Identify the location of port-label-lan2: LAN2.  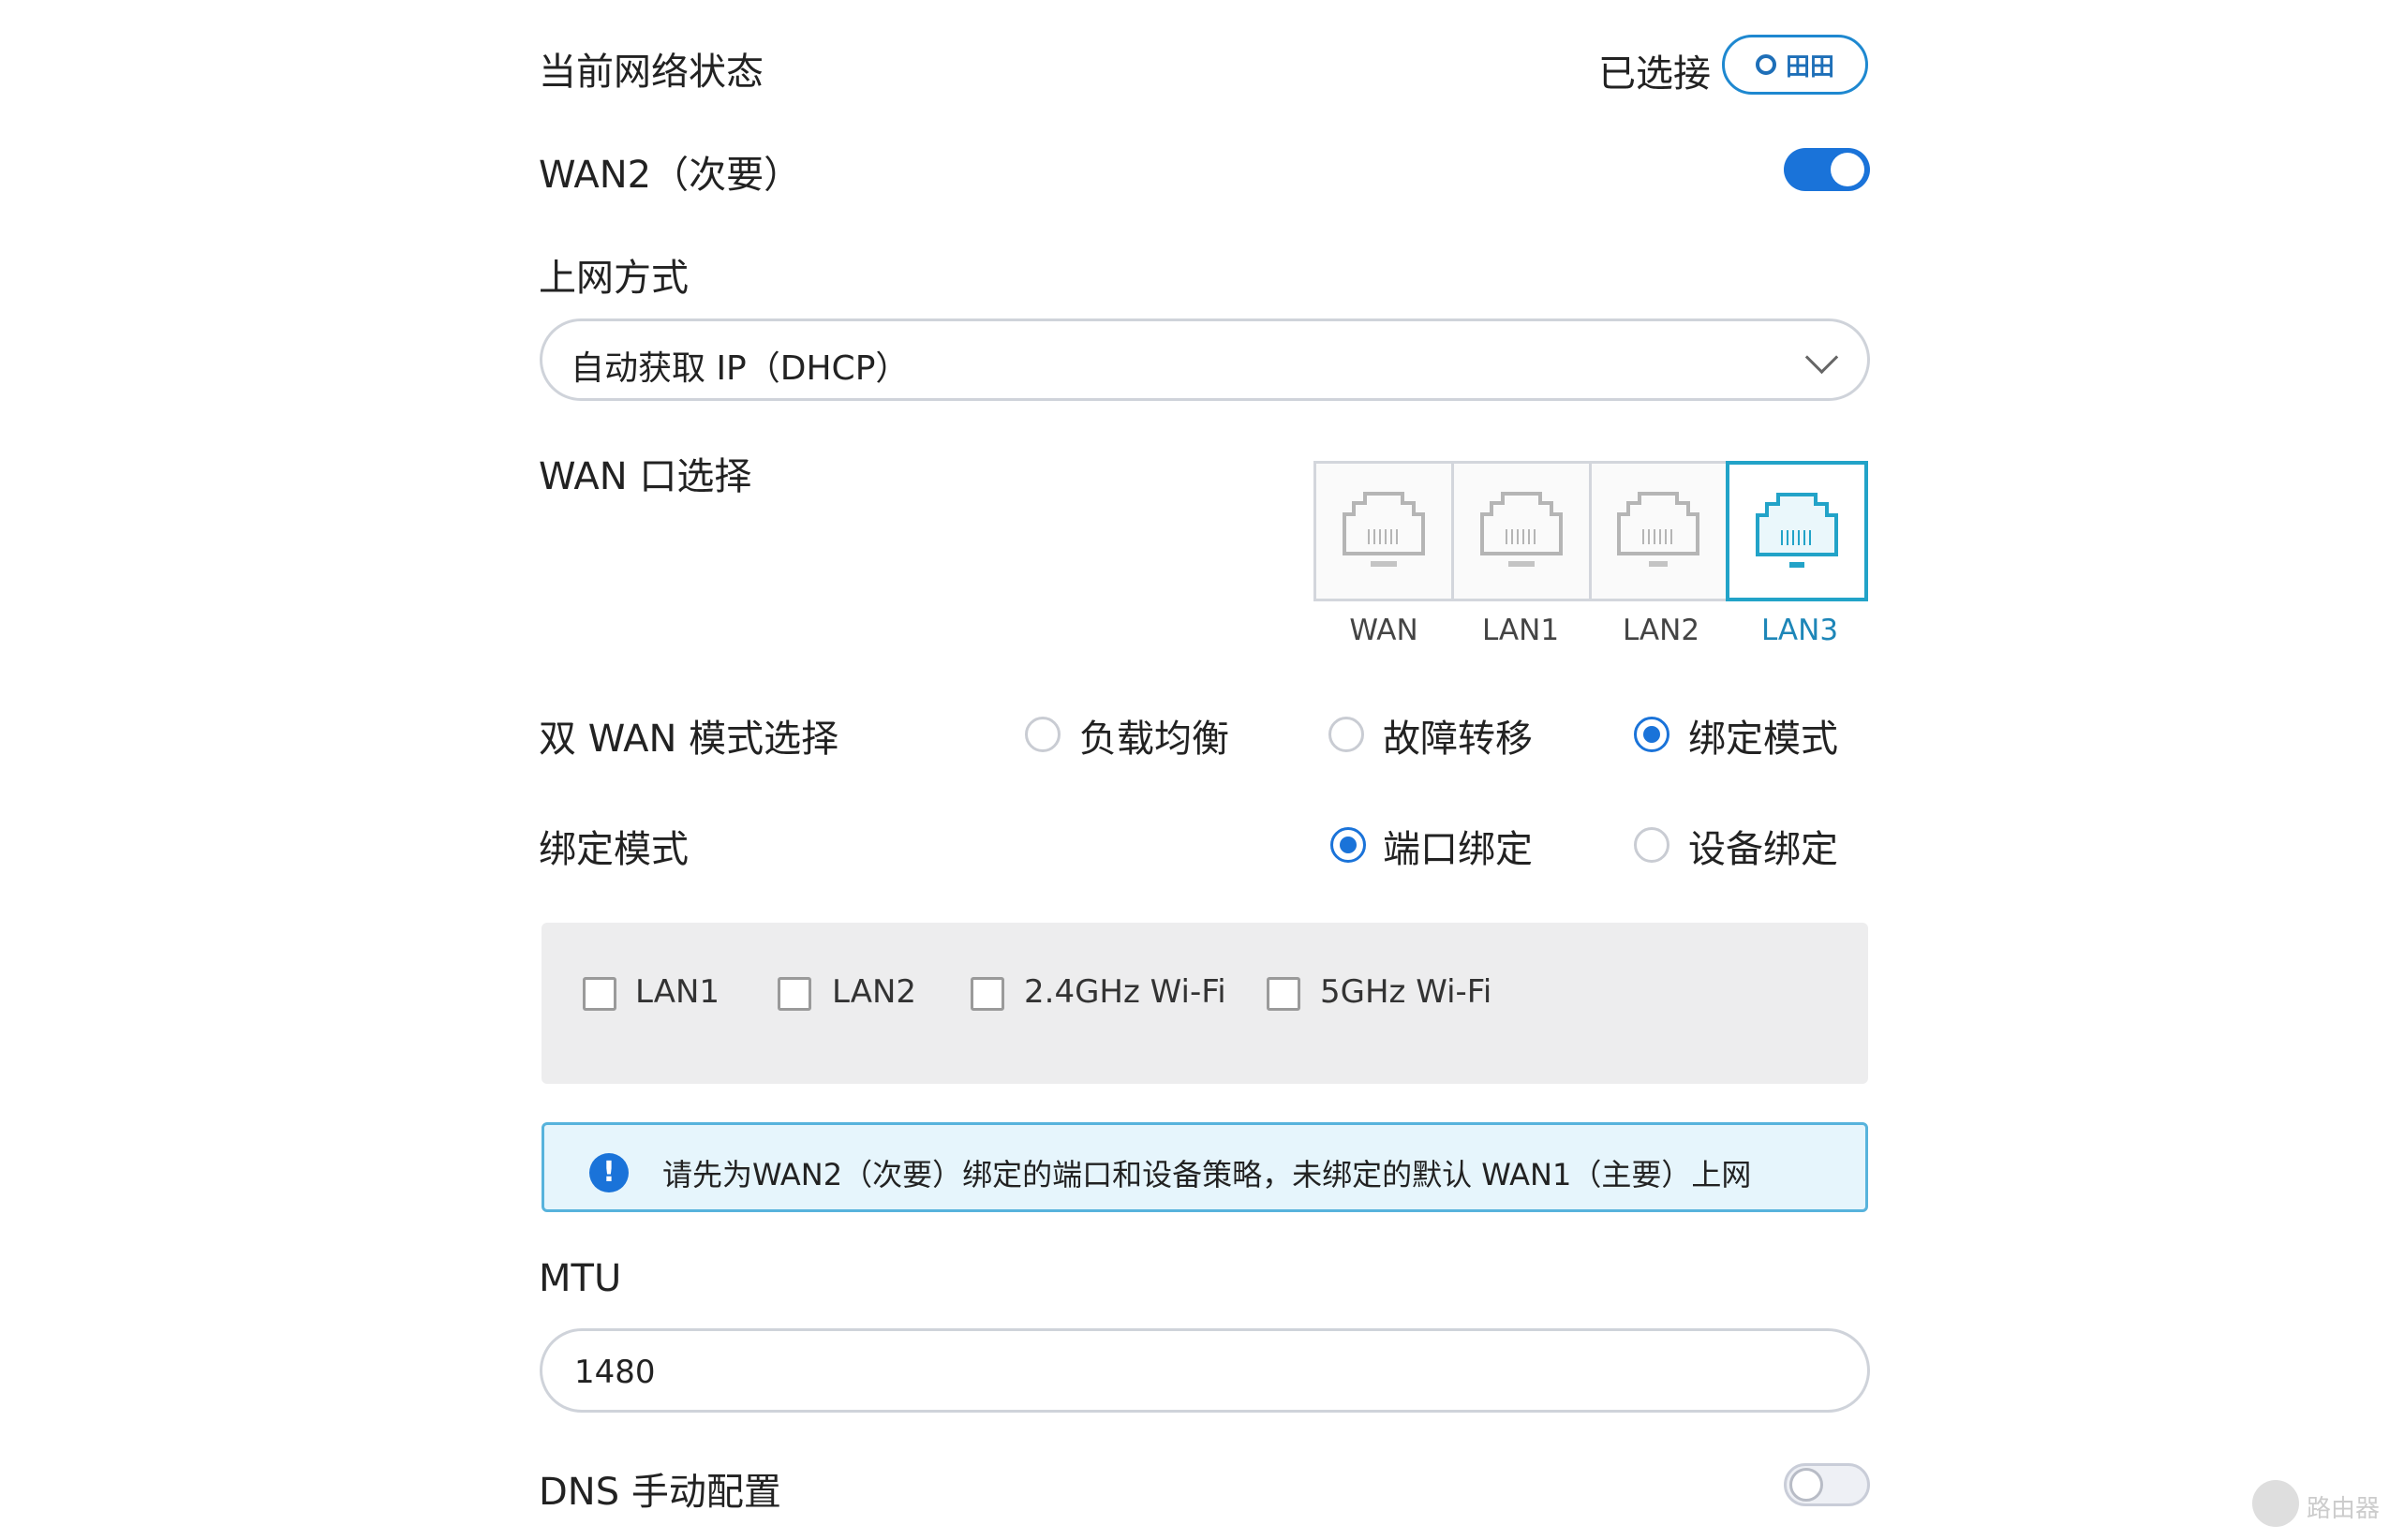
(1661, 630).